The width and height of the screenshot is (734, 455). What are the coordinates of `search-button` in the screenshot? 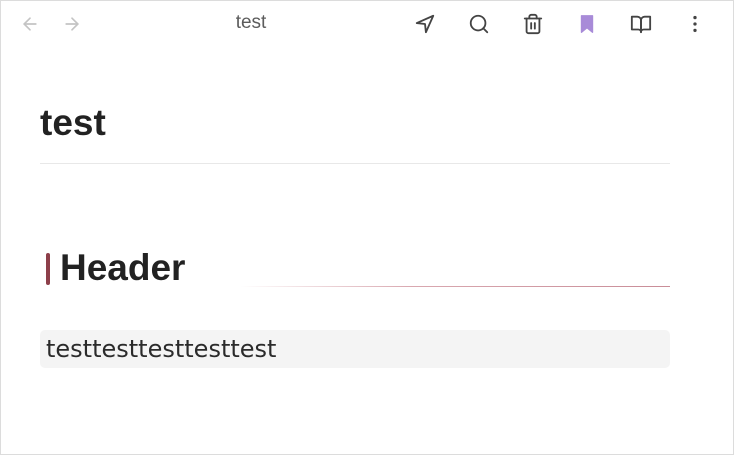 It's located at (479, 24).